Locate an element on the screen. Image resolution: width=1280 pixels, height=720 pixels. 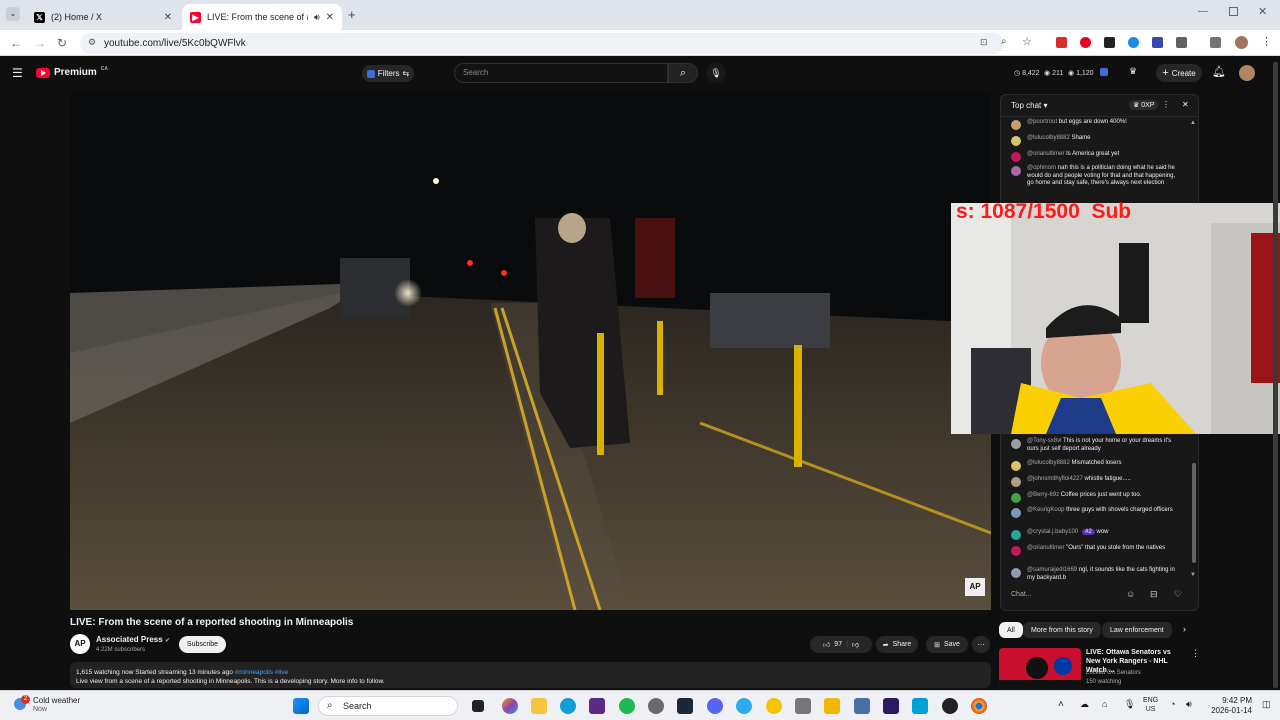
task-view-icon is located at coordinates (478, 706).